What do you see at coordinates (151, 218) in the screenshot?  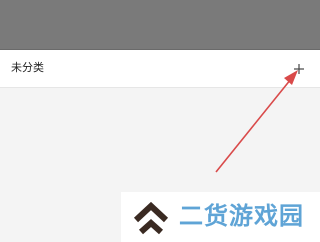 I see `double-chevron-up-logo` at bounding box center [151, 218].